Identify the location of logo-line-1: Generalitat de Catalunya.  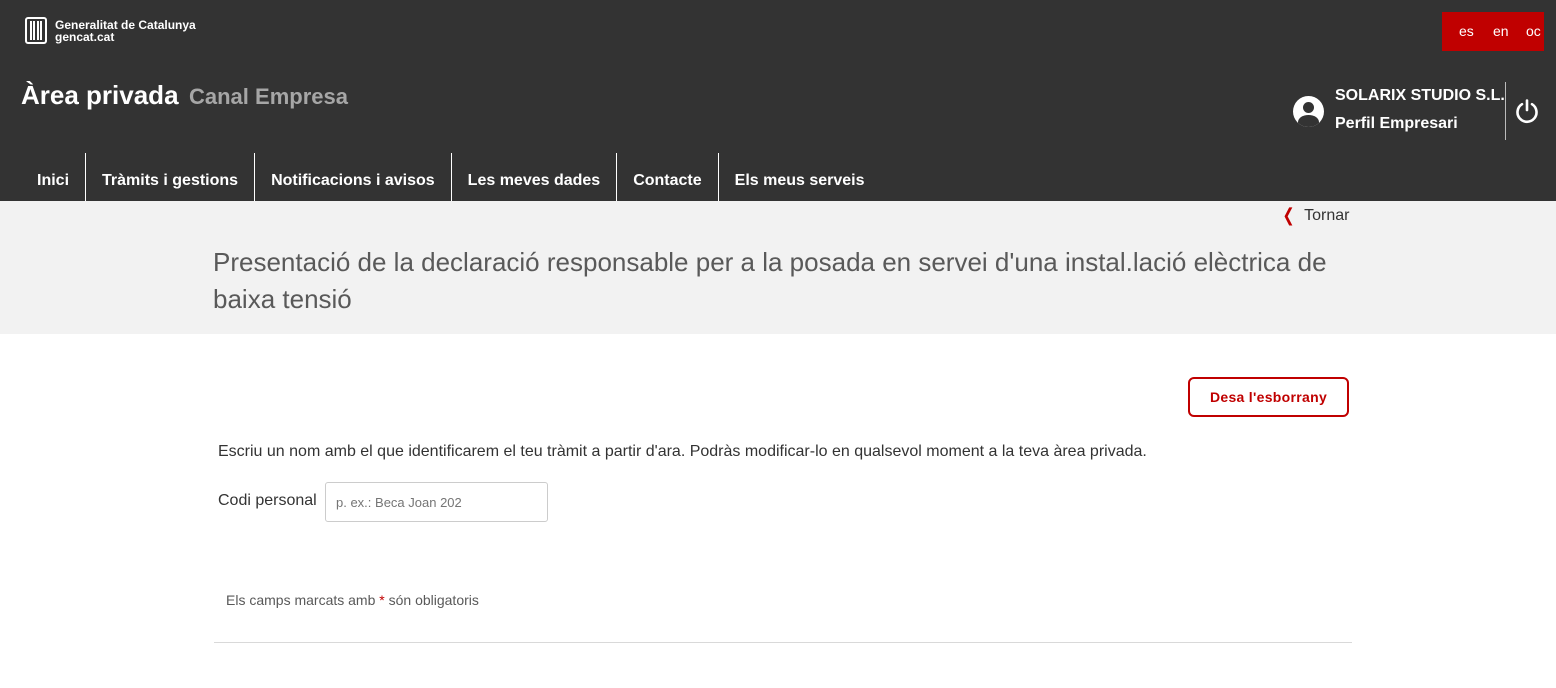
(125, 24).